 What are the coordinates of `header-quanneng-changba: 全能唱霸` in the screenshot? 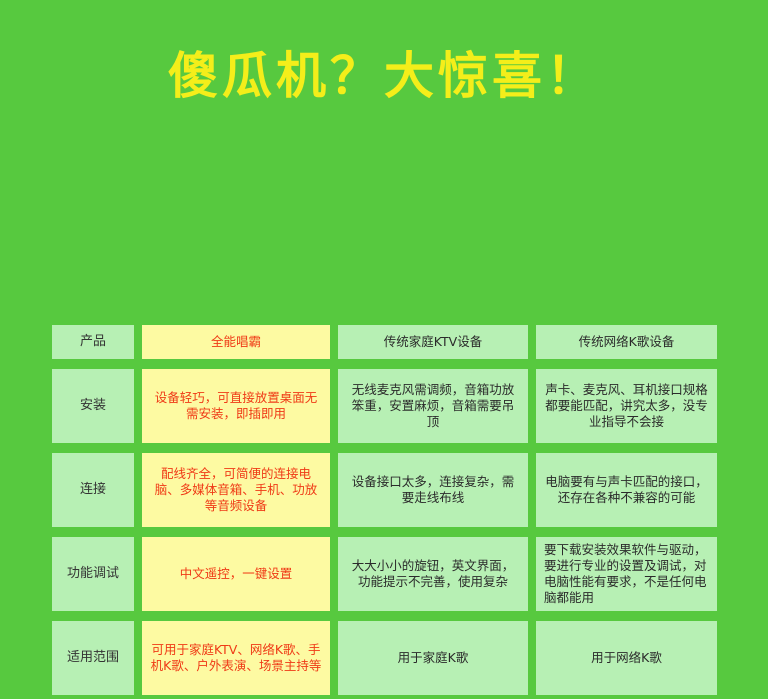 It's located at (236, 342).